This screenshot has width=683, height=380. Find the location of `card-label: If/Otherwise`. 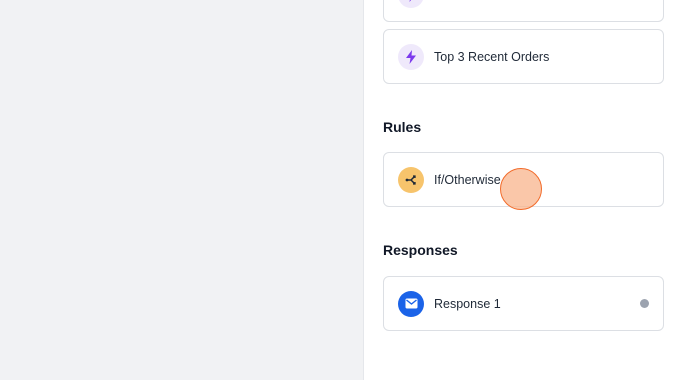

card-label: If/Otherwise is located at coordinates (467, 179).